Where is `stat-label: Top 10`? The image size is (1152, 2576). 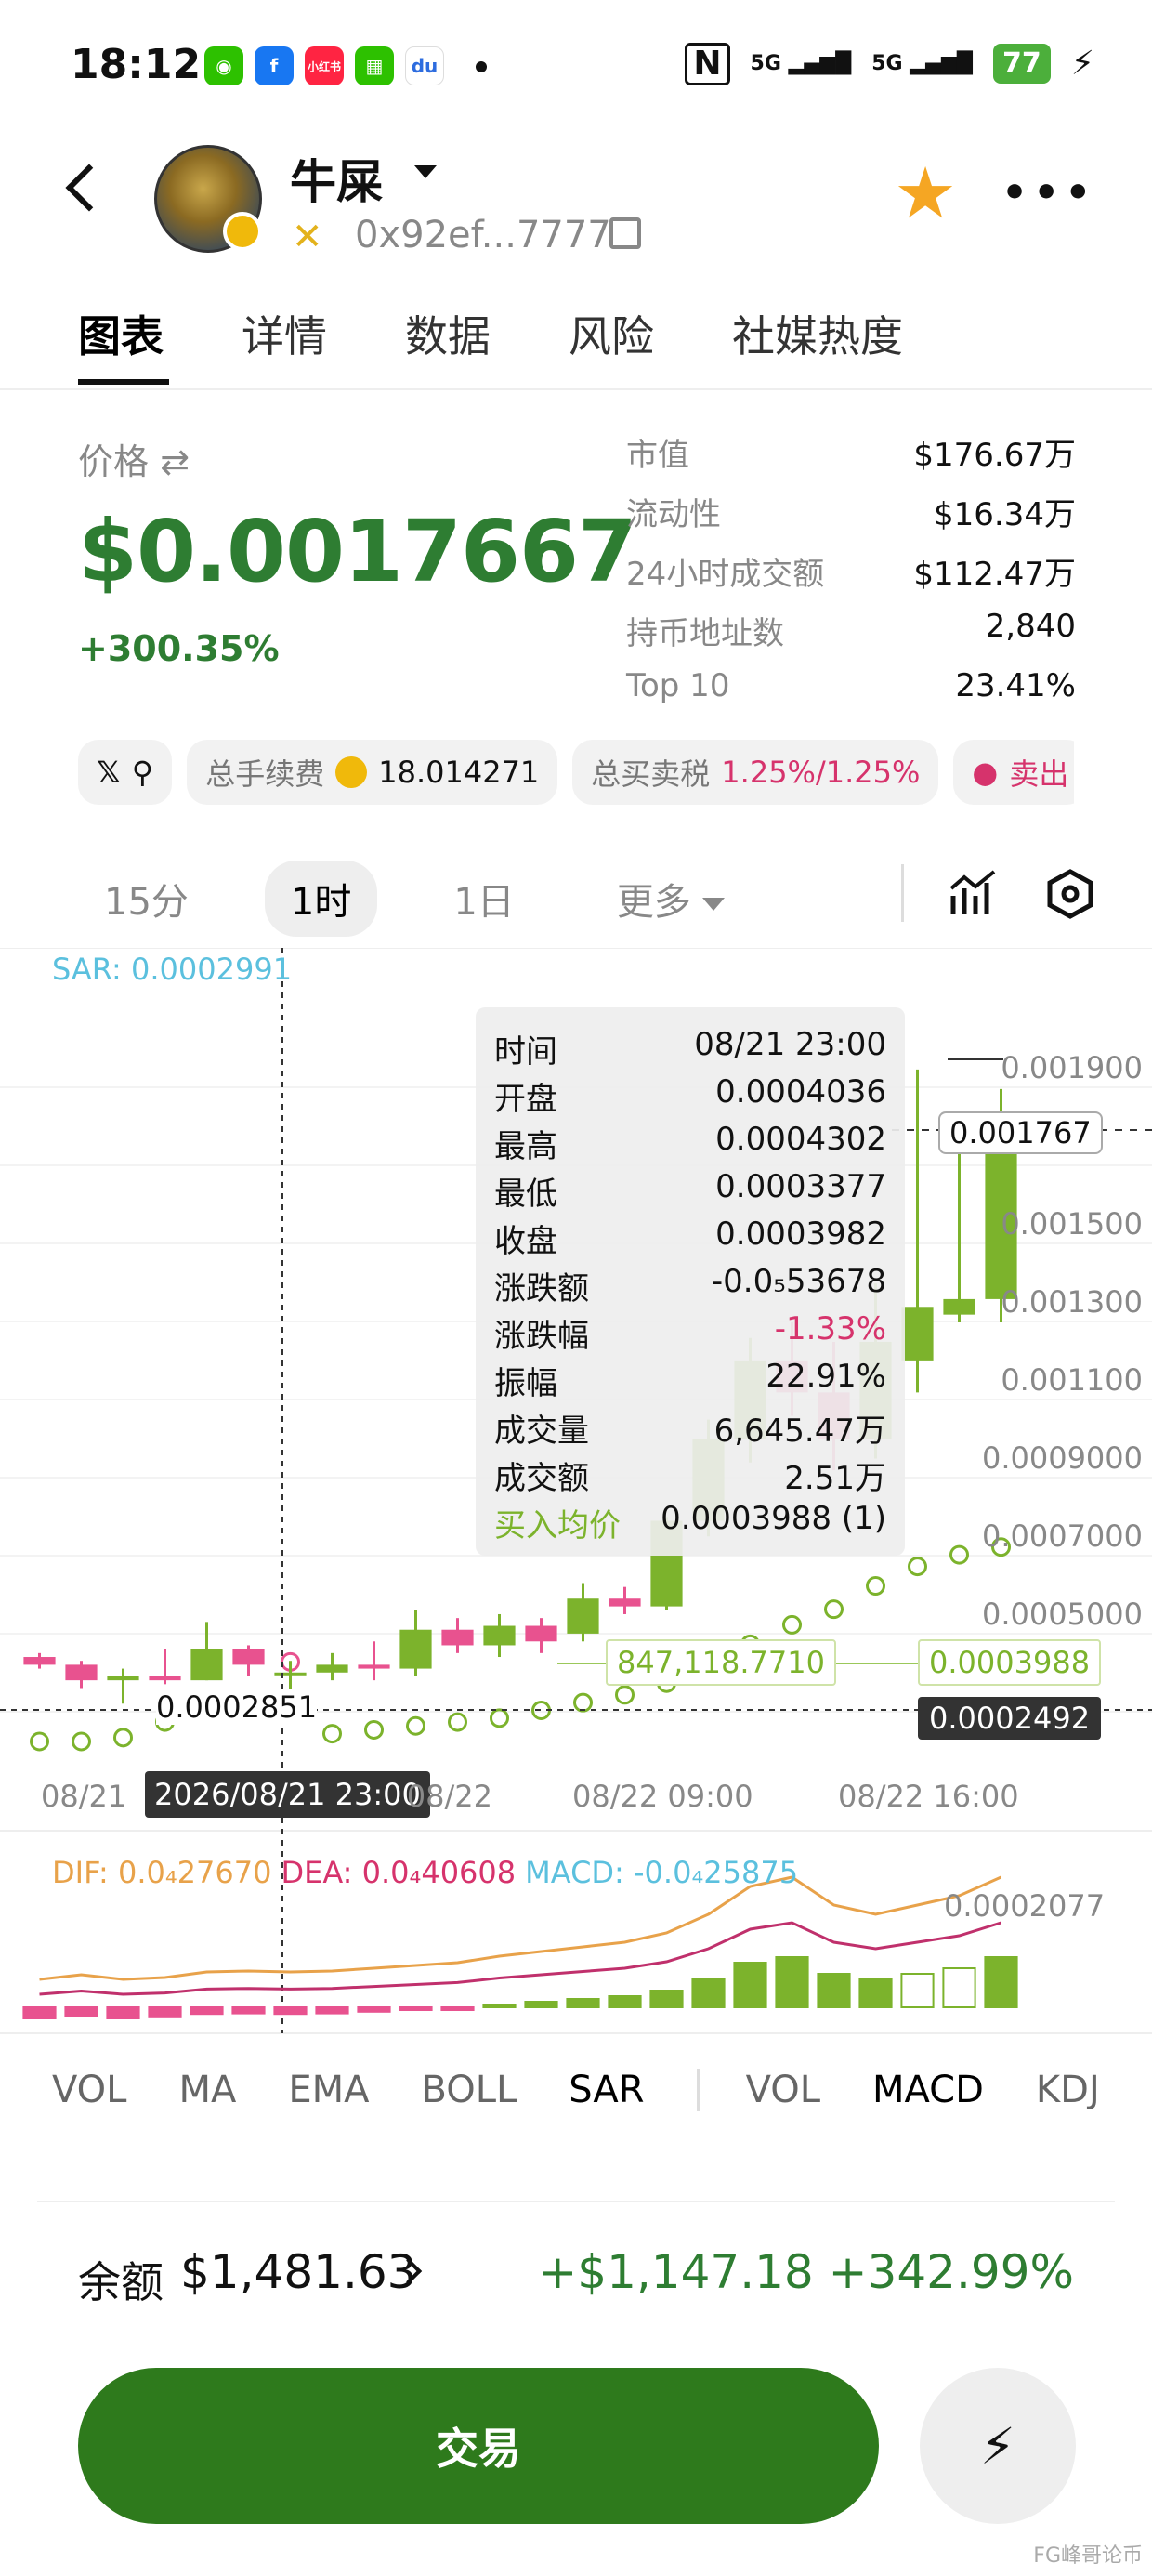 stat-label: Top 10 is located at coordinates (678, 685).